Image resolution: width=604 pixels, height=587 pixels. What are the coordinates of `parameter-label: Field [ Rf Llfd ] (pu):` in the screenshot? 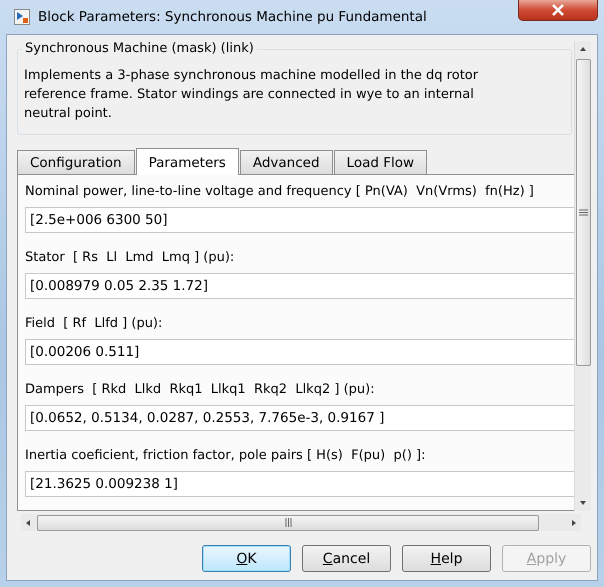 It's located at (94, 324).